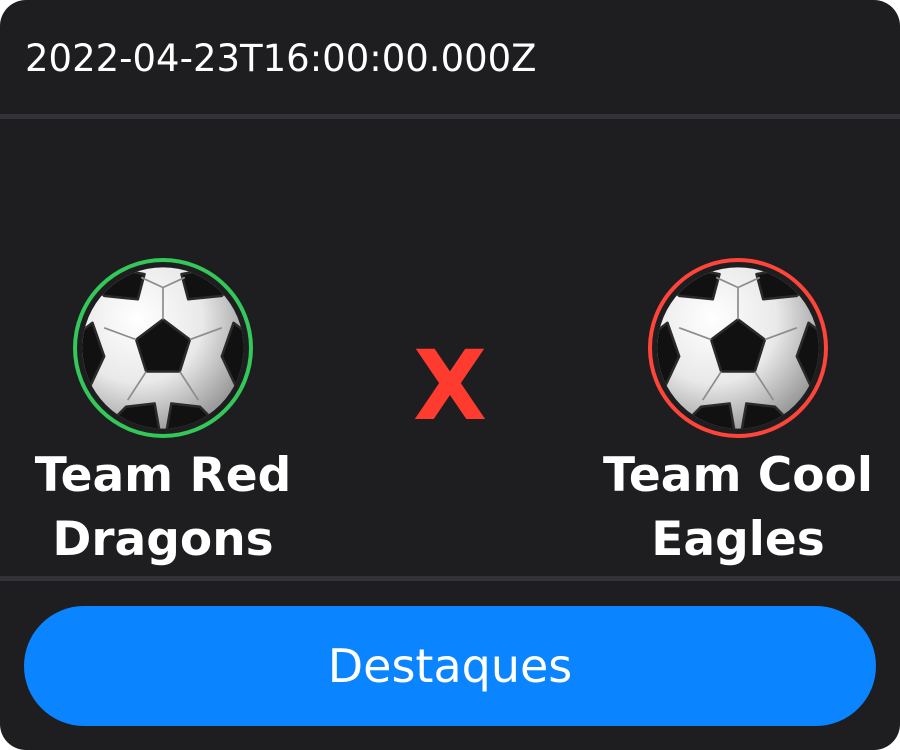 This screenshot has height=750, width=900. What do you see at coordinates (281, 58) in the screenshot?
I see `match-datetime: 2022-04-23T16:00:00.000Z` at bounding box center [281, 58].